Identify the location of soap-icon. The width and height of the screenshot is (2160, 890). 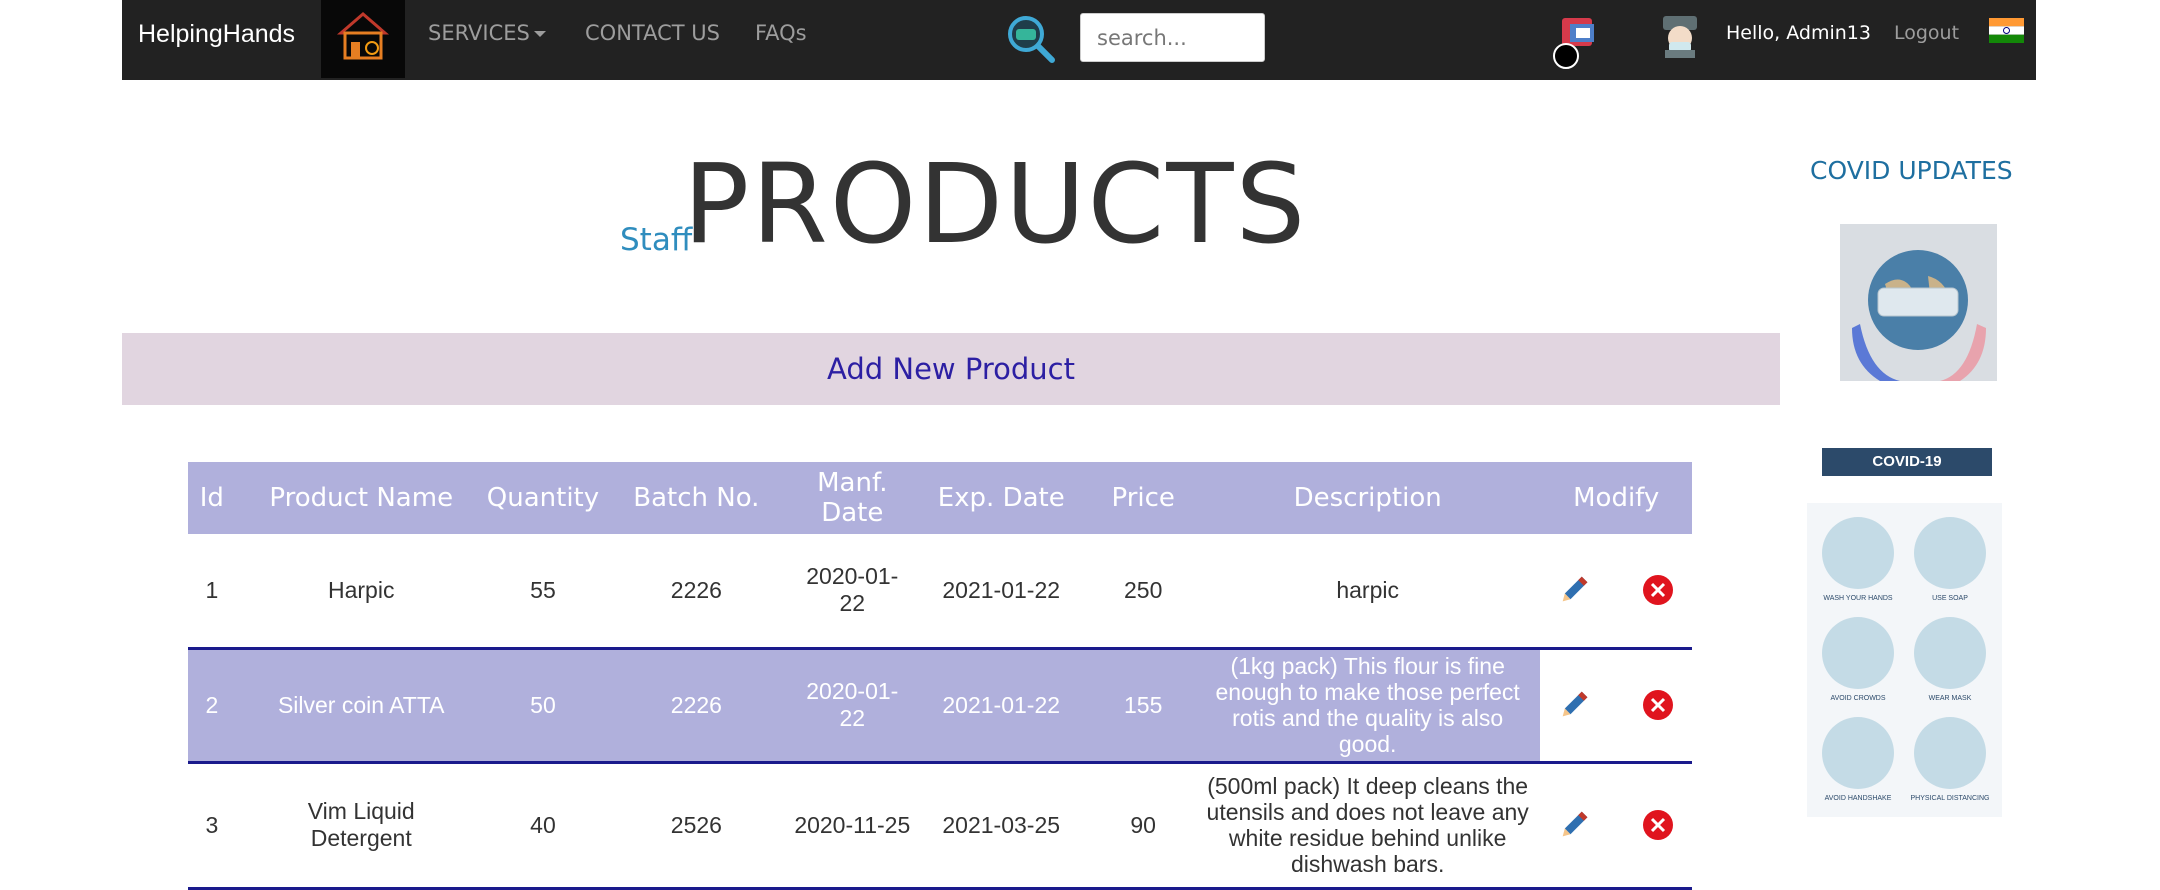
(1950, 553).